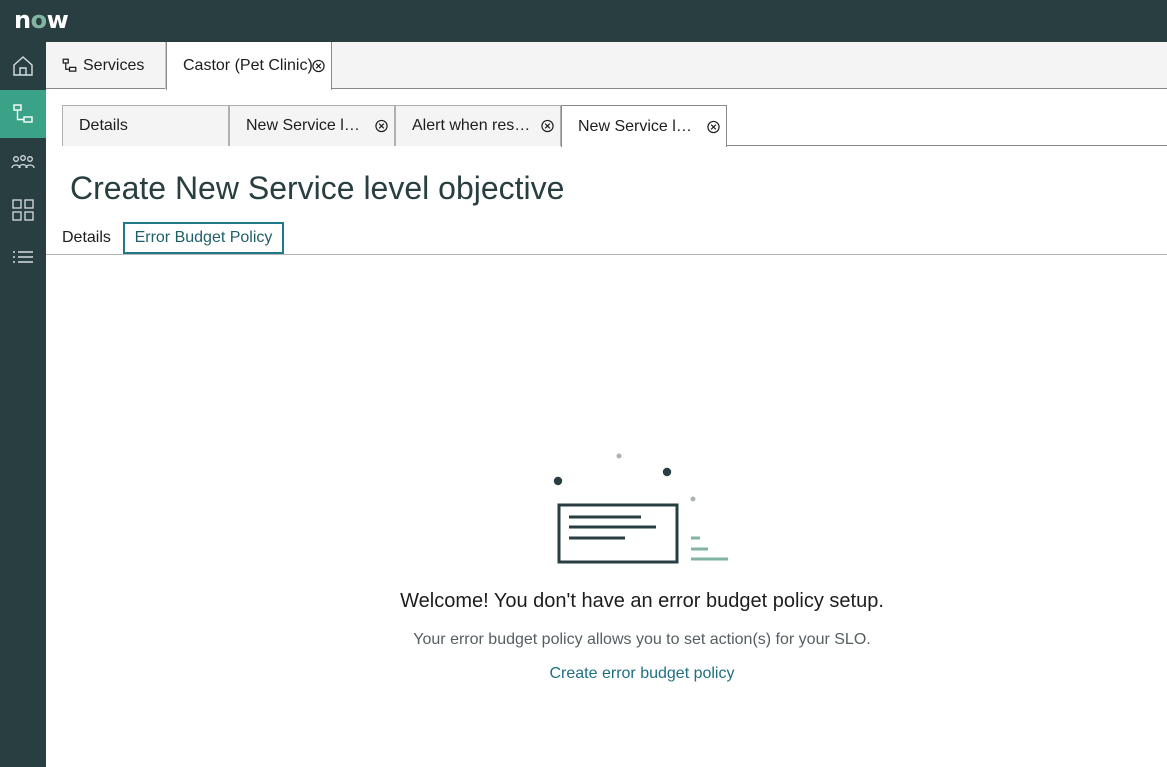 The image size is (1167, 767). I want to click on tab-castor-label: Castor (Pet Clinic), so click(248, 65).